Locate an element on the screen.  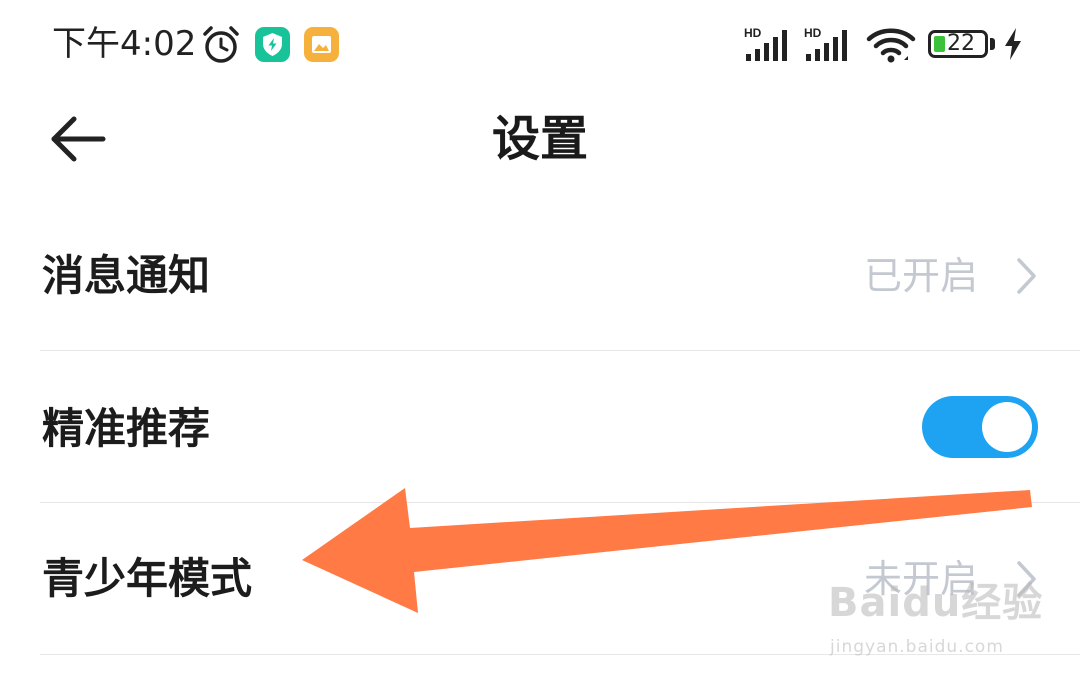
row-label-youth-mode: 青少年模式 is located at coordinates (147, 578).